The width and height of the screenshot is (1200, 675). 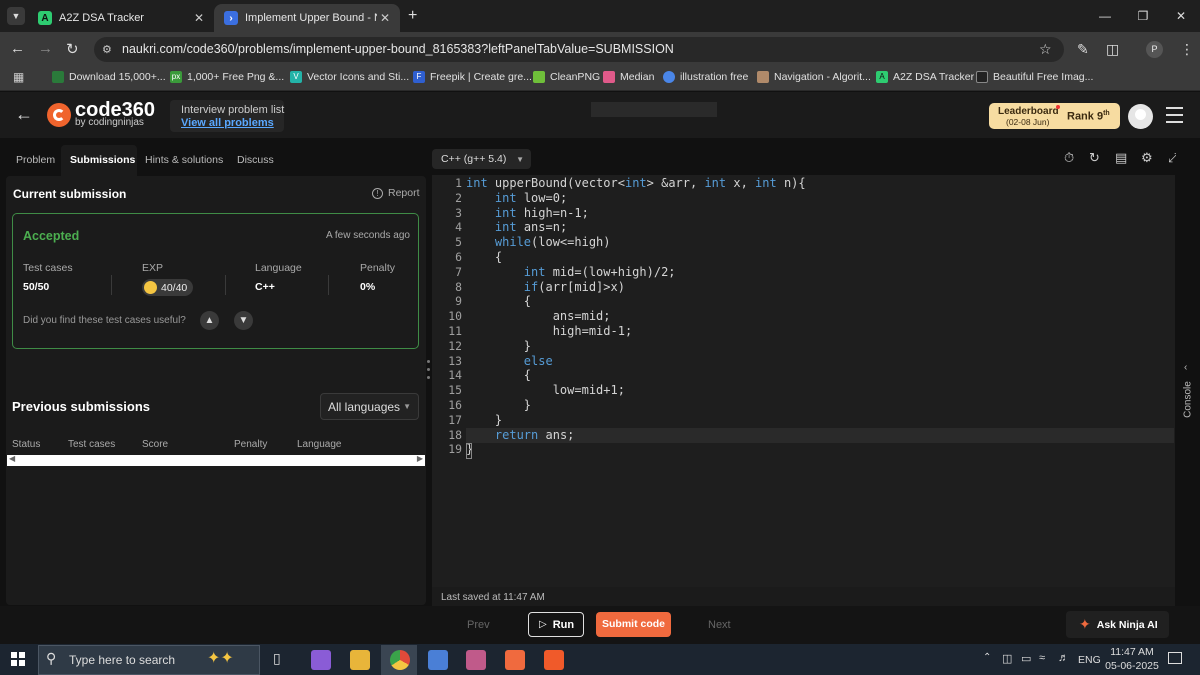 I want to click on code-line: ans=mid;, so click(x=636, y=316).